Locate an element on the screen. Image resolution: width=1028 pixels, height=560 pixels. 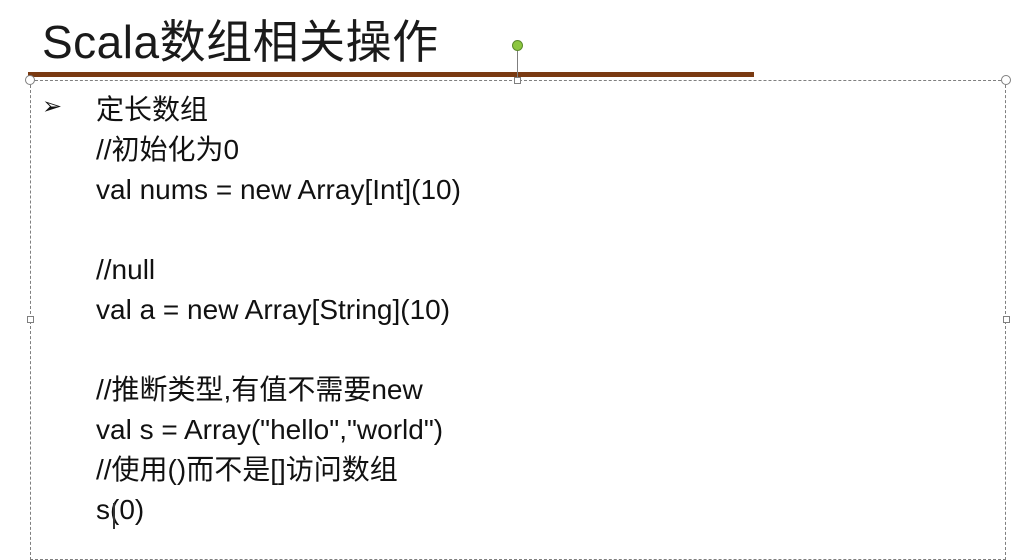
resize-handle-top-center is located at coordinates (517, 80).